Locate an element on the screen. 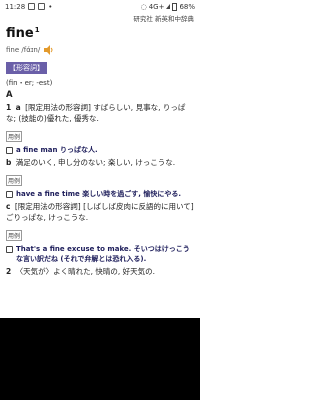 This screenshot has height=400, width=320. speaker-icon is located at coordinates (48, 50).